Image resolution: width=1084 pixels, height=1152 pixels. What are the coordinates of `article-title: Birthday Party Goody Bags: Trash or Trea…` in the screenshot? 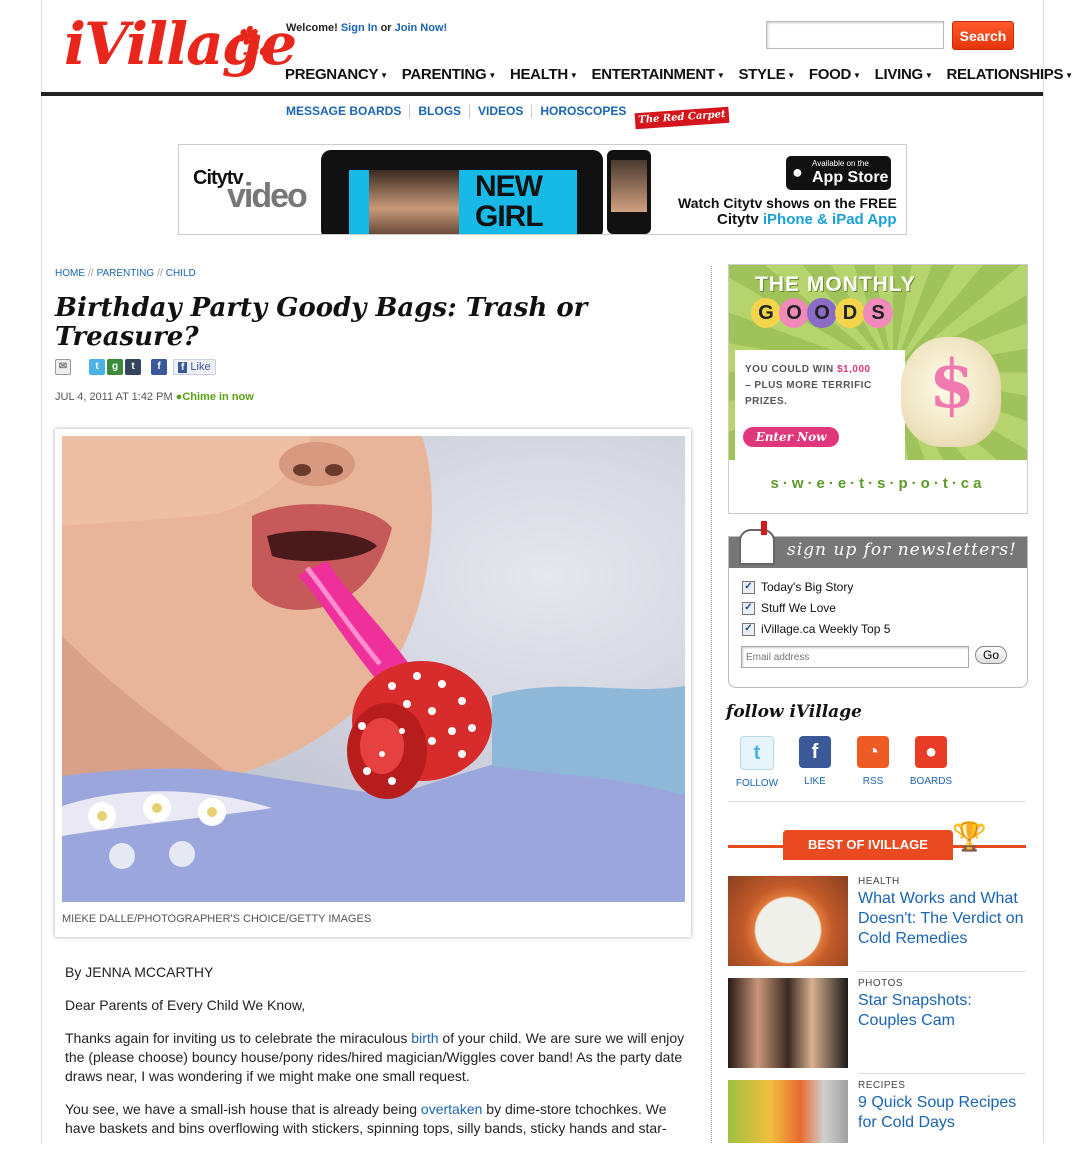 It's located at (321, 322).